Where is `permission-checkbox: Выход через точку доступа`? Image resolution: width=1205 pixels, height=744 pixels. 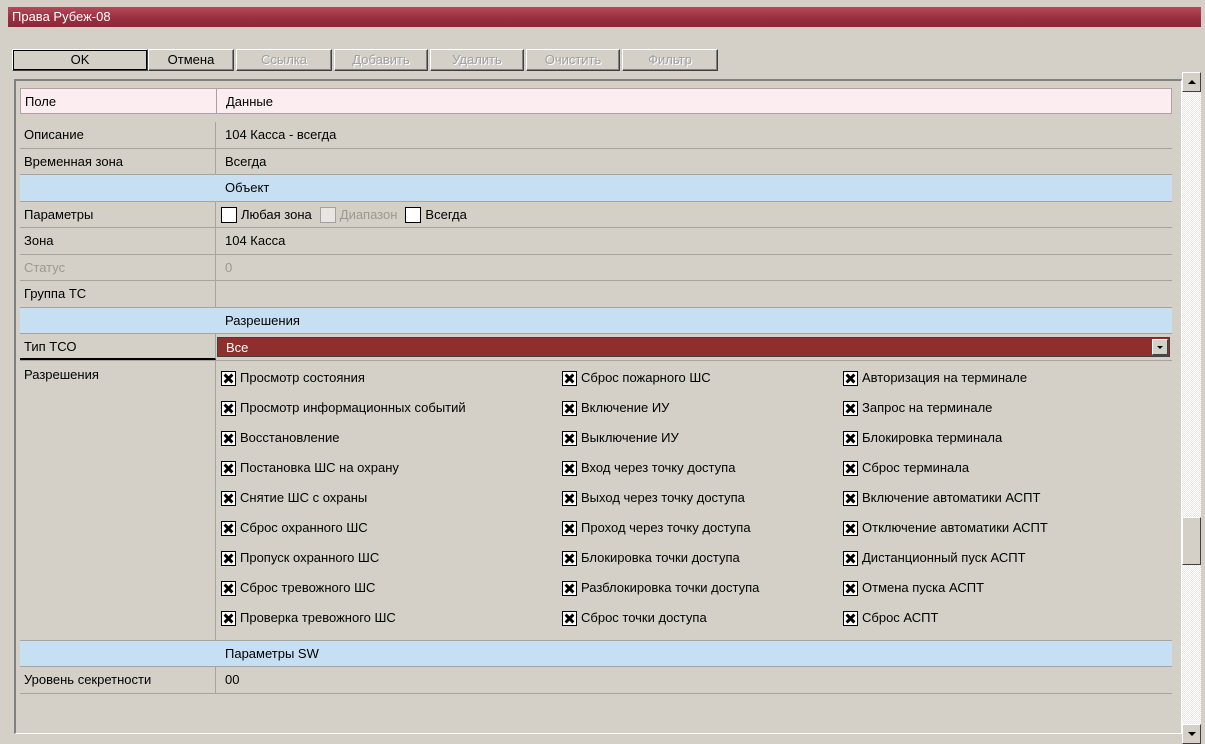 permission-checkbox: Выход через точку доступа is located at coordinates (653, 498).